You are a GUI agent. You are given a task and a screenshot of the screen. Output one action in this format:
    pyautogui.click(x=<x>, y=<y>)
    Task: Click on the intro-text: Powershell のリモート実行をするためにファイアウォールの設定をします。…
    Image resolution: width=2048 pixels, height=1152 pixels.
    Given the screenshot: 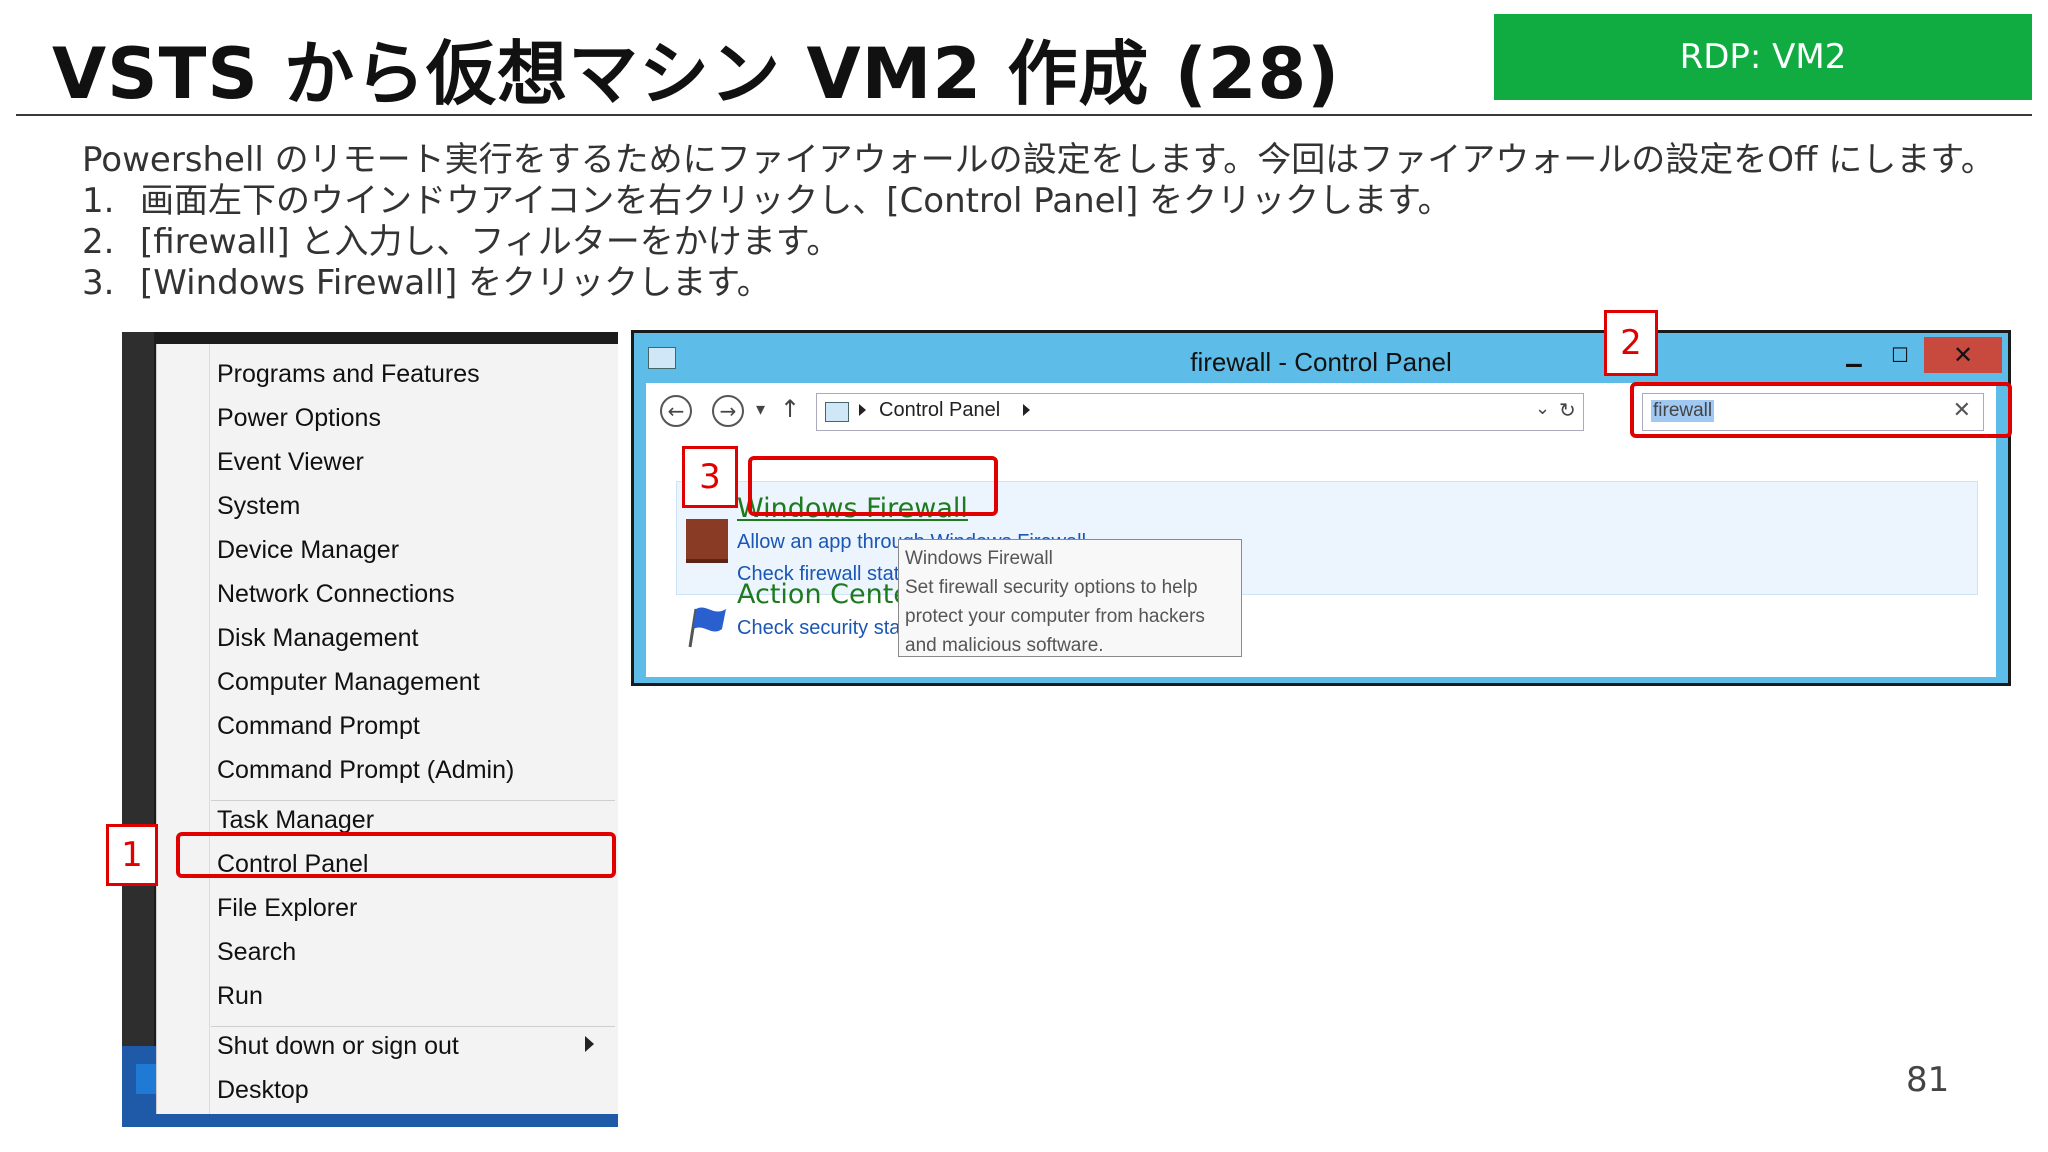 What is the action you would take?
    pyautogui.click(x=1038, y=160)
    